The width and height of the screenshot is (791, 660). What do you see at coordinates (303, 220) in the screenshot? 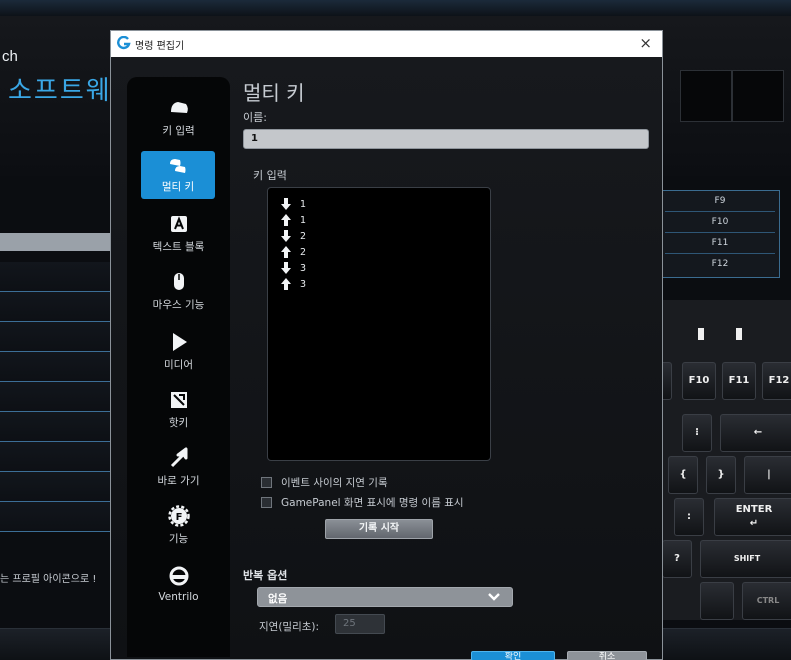
I see `keystroke-key: 1` at bounding box center [303, 220].